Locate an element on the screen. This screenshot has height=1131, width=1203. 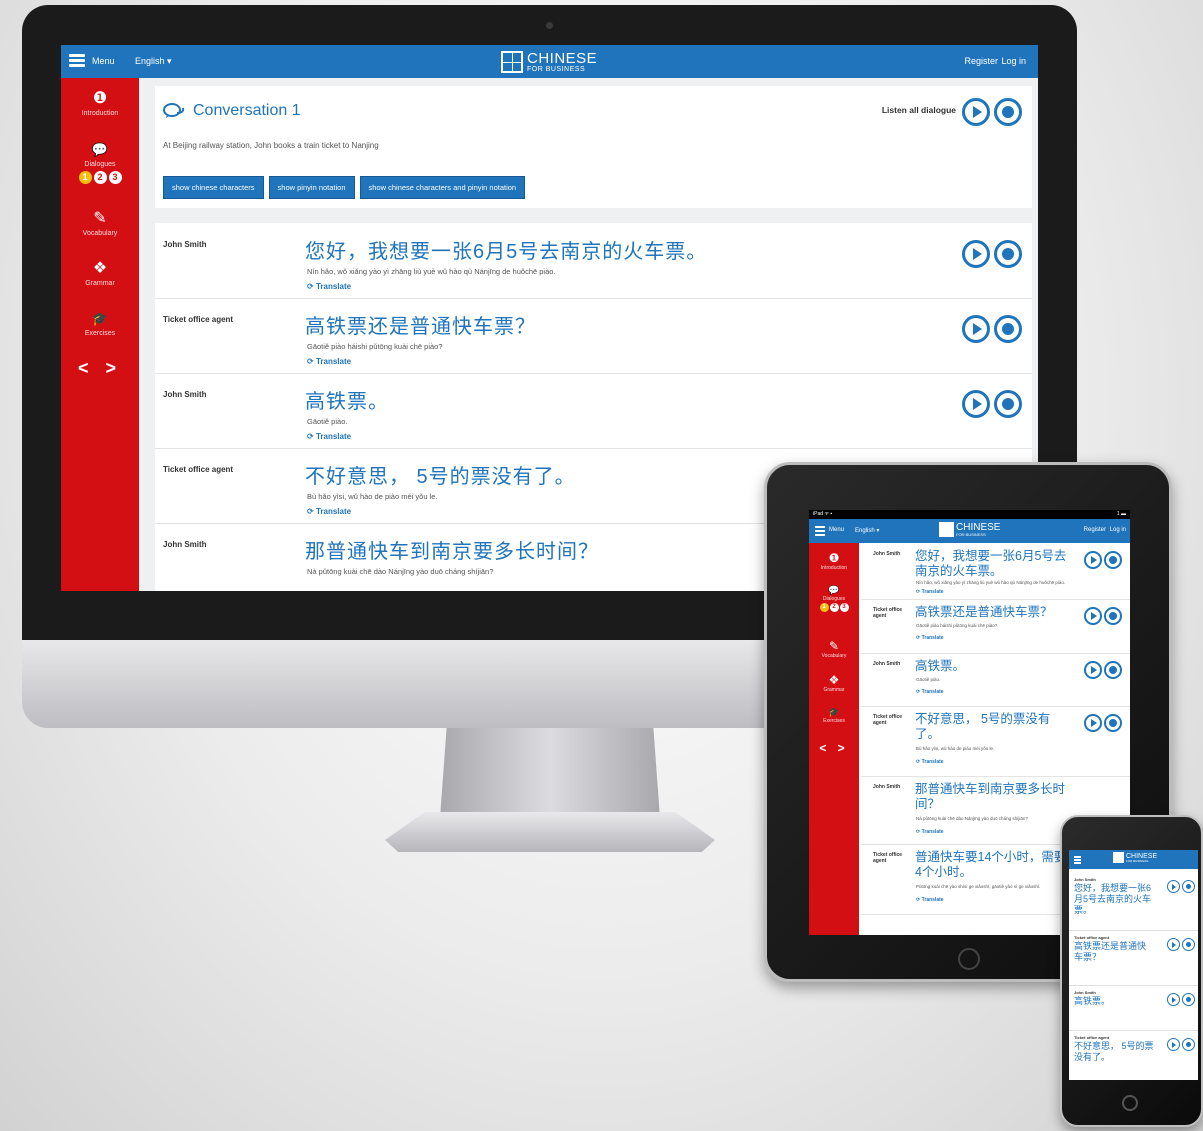
show-pinyin-button: show pinyin notation is located at coordinates (311, 187).